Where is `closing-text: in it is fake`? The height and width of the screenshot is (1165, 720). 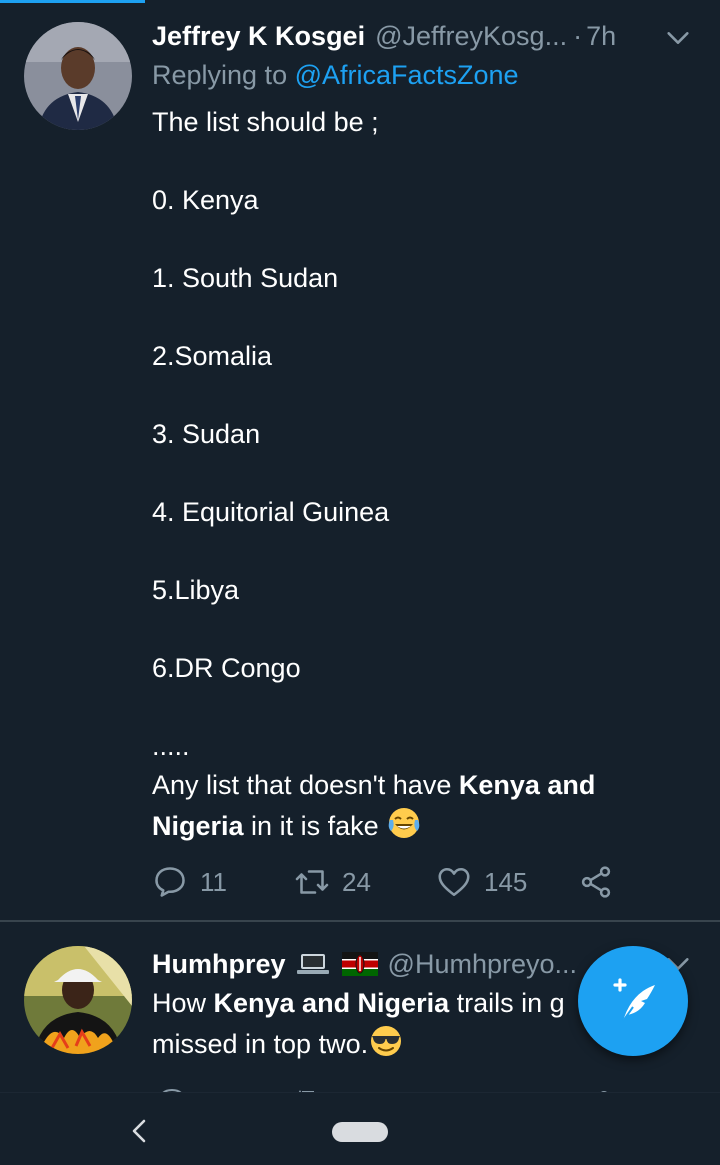 closing-text: in it is fake is located at coordinates (315, 826).